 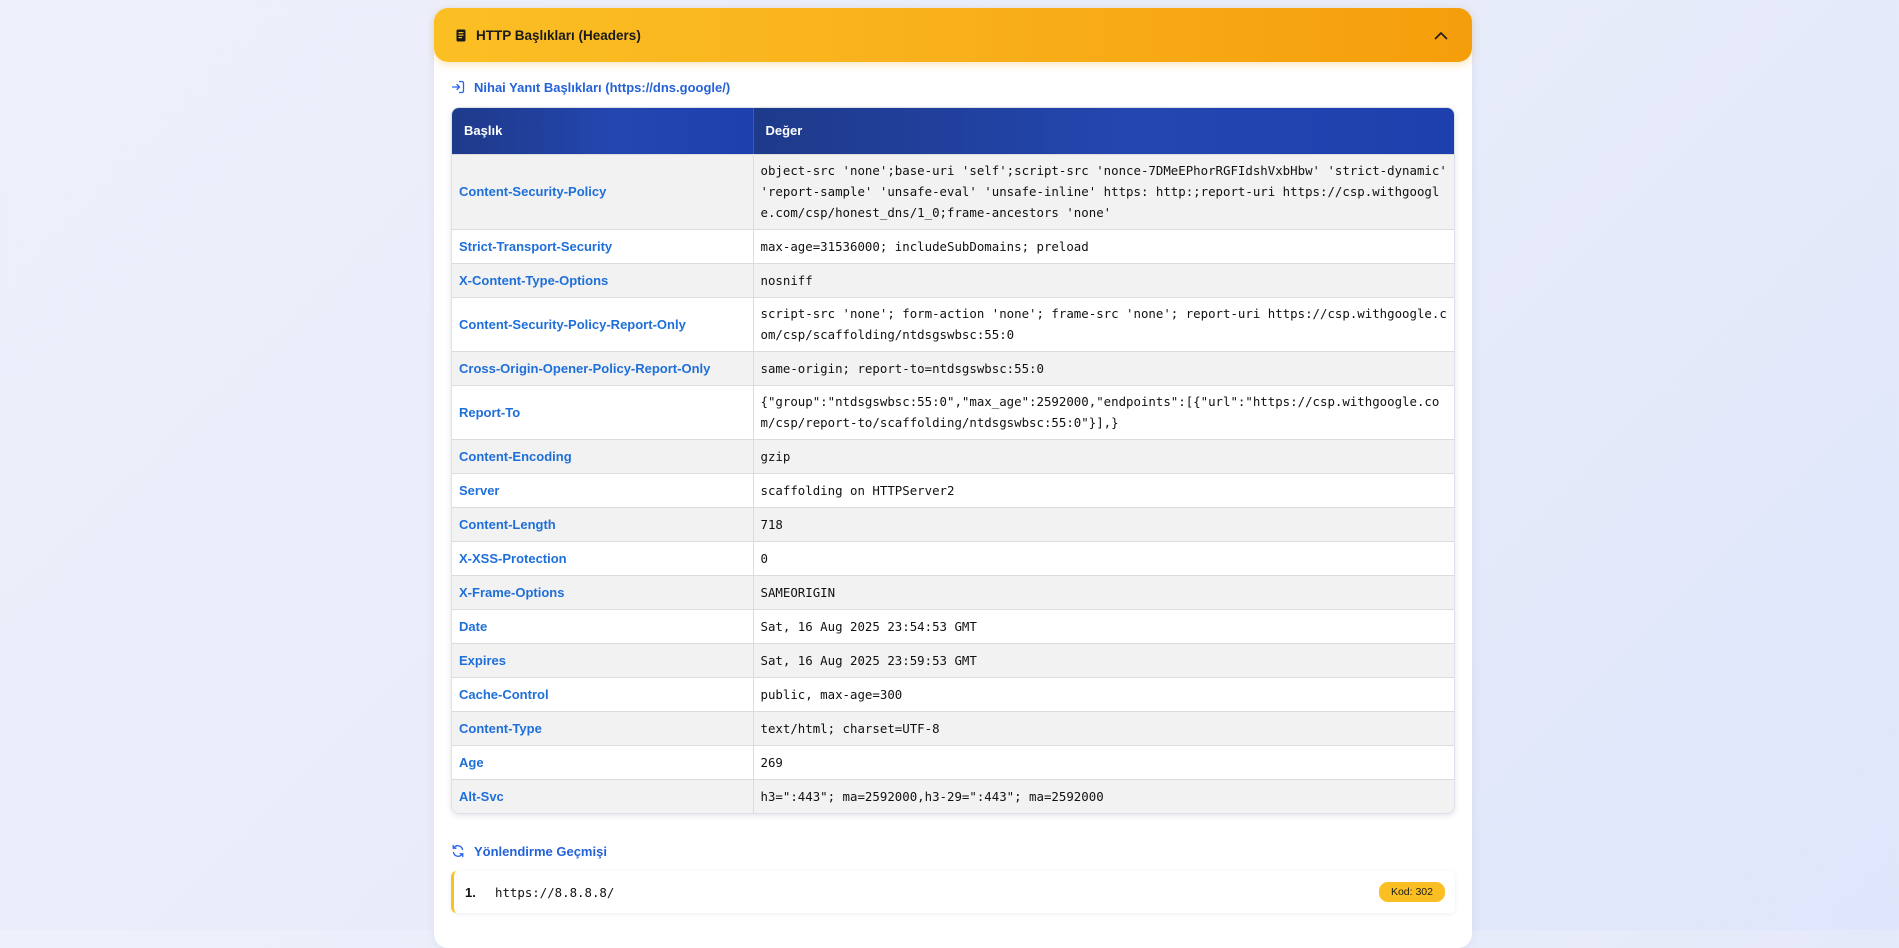 I want to click on header-value-cell: nosniff, so click(x=1103, y=279).